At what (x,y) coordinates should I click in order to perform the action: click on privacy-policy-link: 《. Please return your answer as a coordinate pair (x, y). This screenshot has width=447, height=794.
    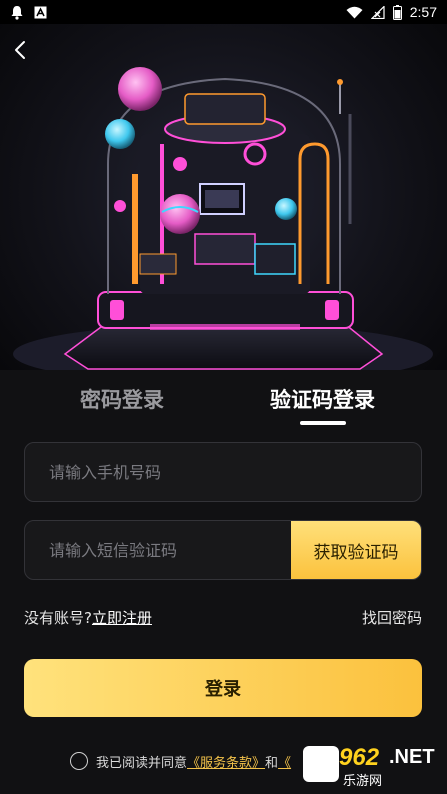
    Looking at the image, I should click on (284, 761).